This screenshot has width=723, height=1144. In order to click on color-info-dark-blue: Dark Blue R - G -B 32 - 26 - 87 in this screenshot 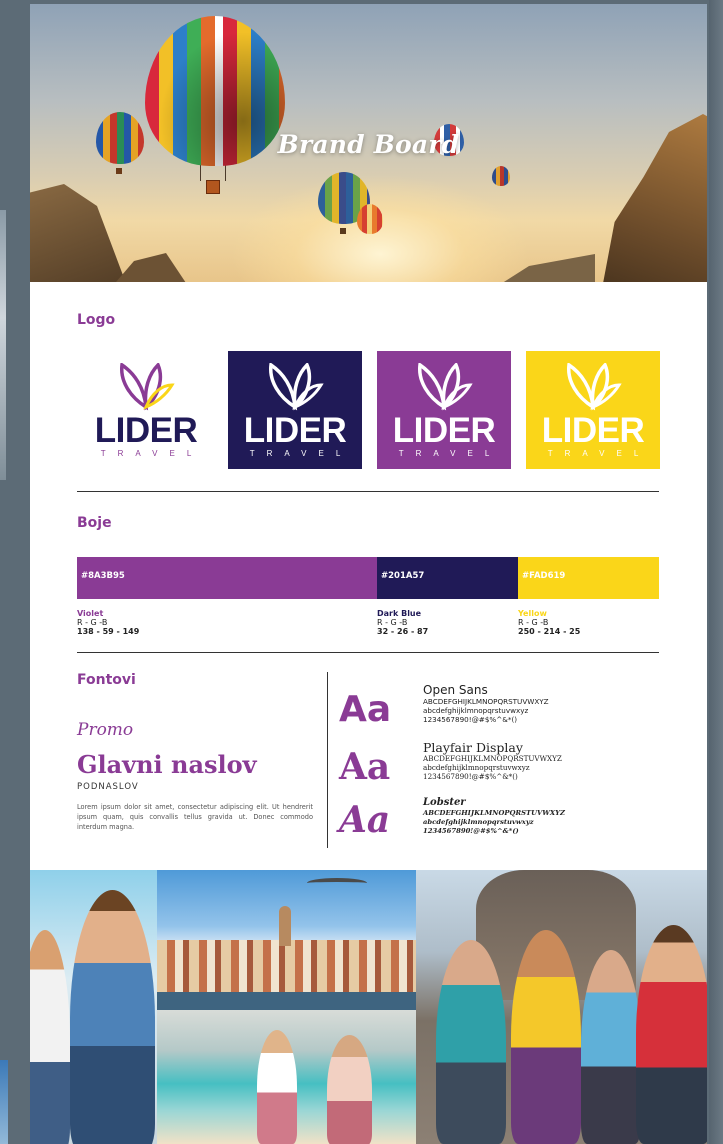, I will do `click(402, 622)`.